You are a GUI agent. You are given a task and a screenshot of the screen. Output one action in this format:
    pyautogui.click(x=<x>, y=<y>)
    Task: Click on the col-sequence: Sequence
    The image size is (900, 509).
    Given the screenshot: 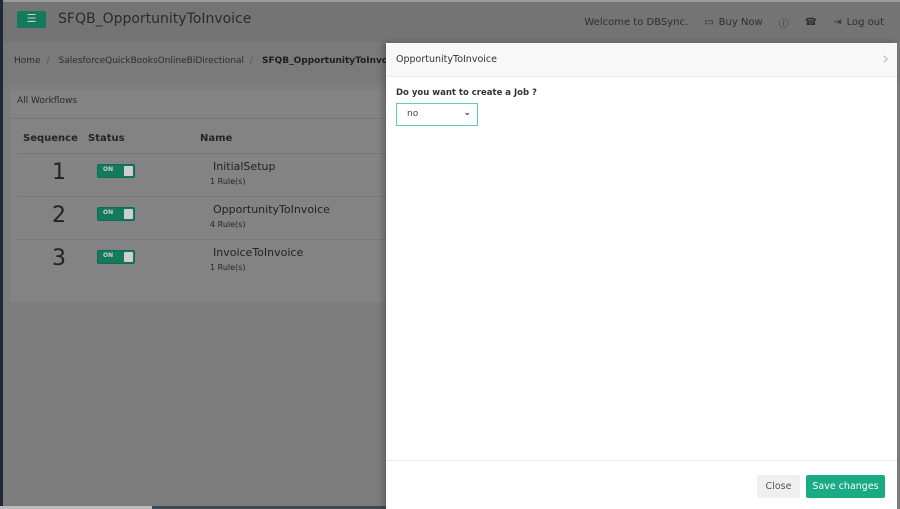 What is the action you would take?
    pyautogui.click(x=50, y=138)
    